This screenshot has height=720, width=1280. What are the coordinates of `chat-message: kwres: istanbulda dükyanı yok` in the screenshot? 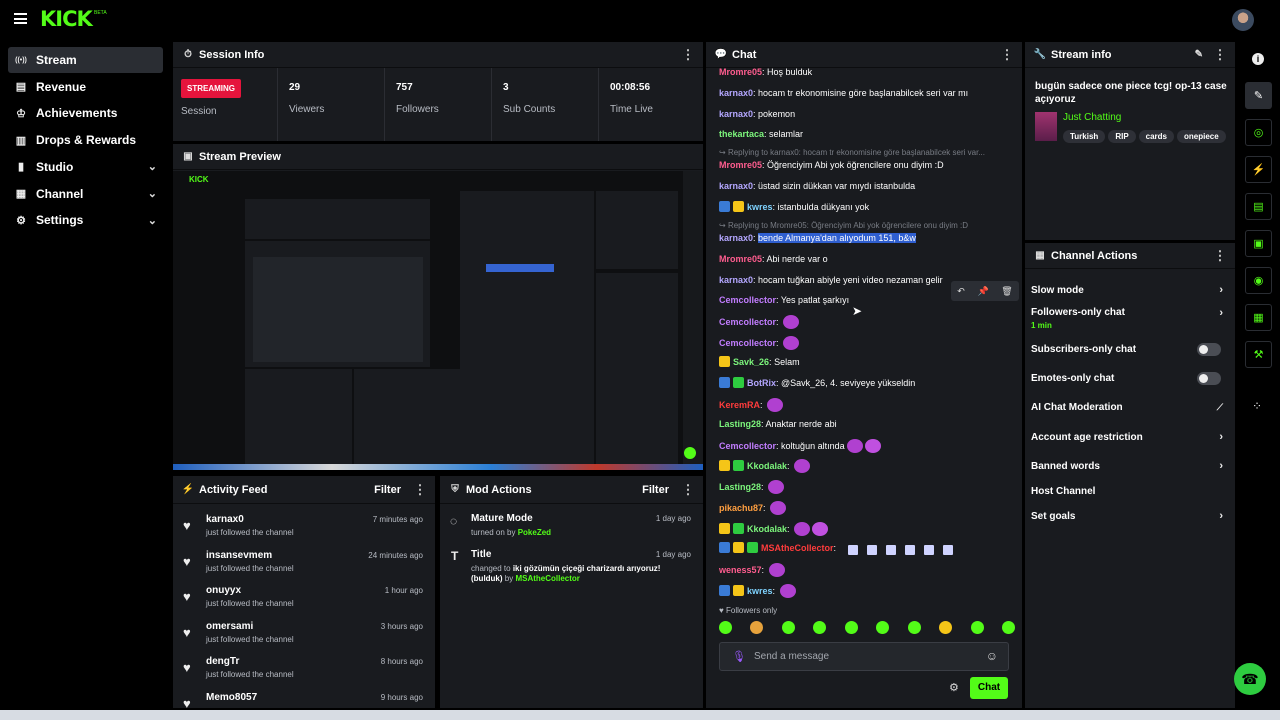 It's located at (865, 207).